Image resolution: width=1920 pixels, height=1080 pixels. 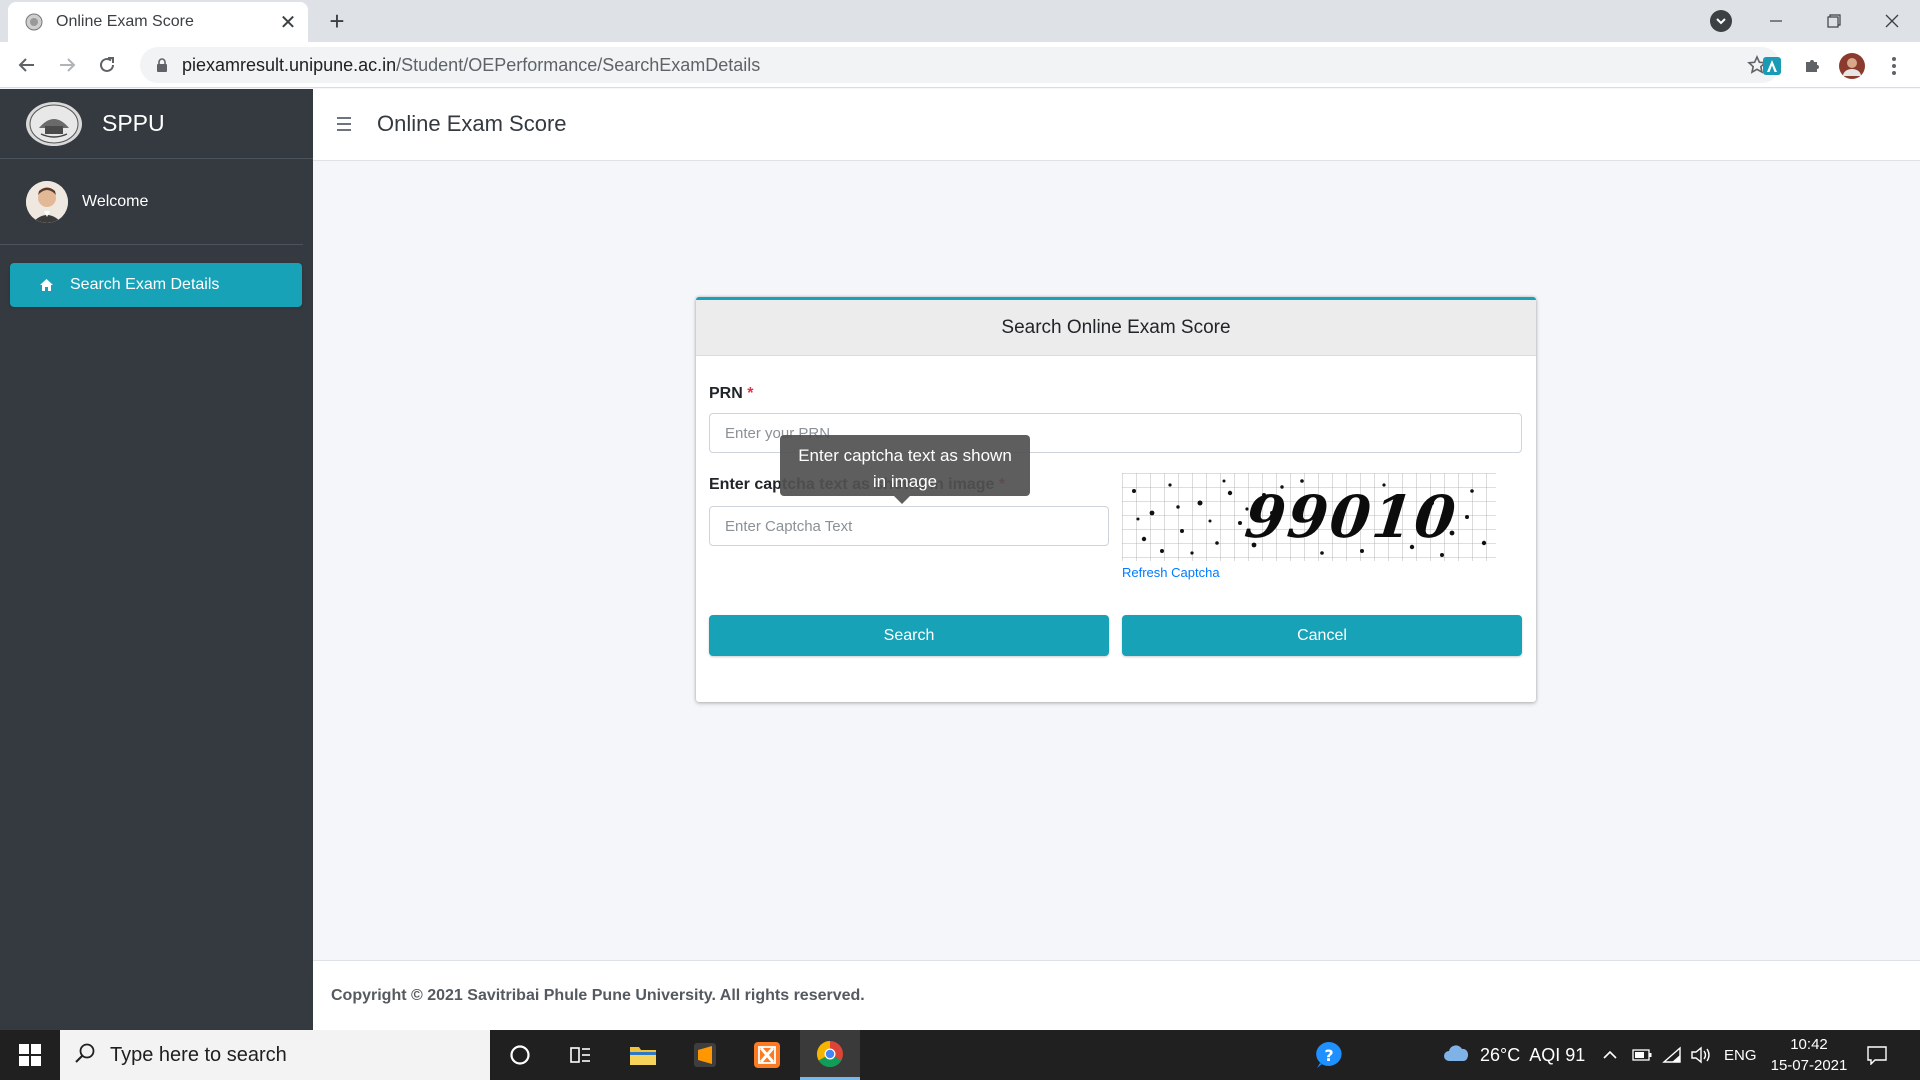 What do you see at coordinates (34, 22) in the screenshot?
I see `university-favicon-icon` at bounding box center [34, 22].